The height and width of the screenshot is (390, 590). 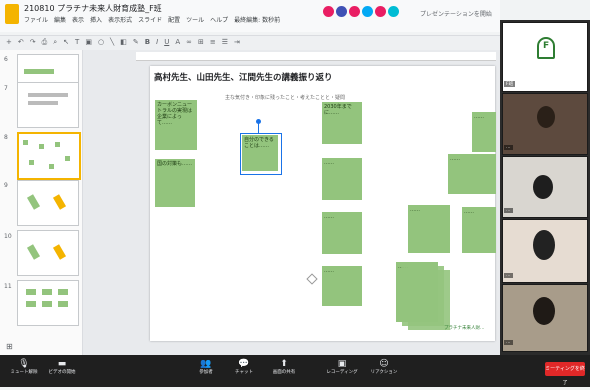 I want to click on reactions-button: ☺ リアクション, so click(x=384, y=367).